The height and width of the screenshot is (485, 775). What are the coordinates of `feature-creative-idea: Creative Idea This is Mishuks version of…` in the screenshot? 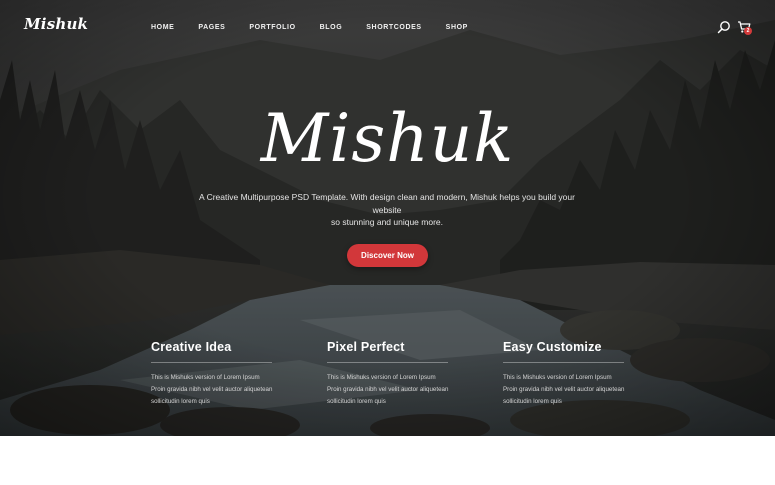 It's located at (213, 374).